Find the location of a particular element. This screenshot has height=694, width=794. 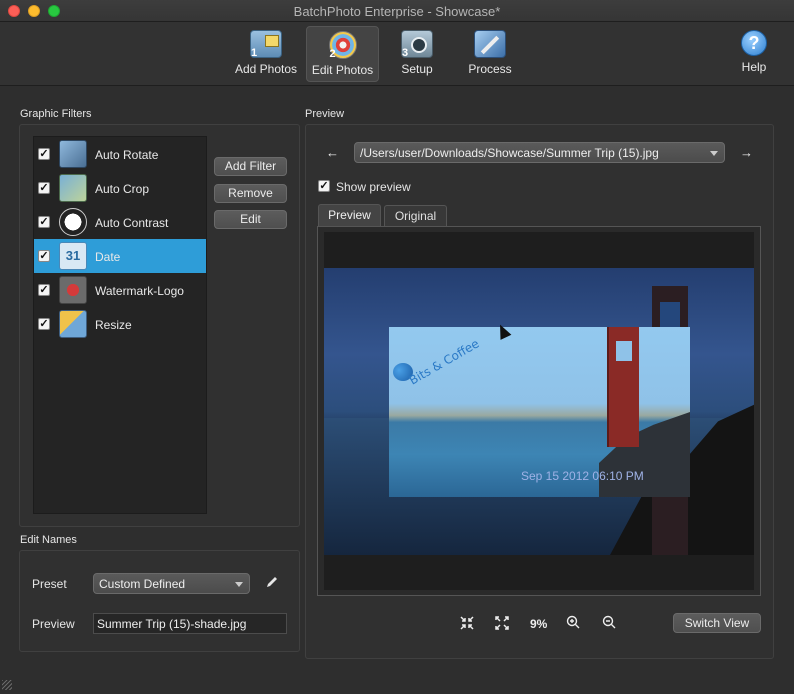

toolbar-setup-button: 3 Setup is located at coordinates (417, 54).